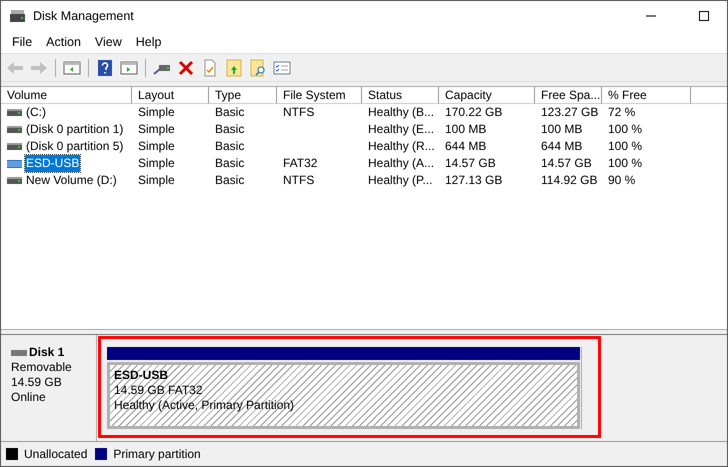  Describe the element at coordinates (63, 42) in the screenshot. I see `menu-item: Action` at that location.